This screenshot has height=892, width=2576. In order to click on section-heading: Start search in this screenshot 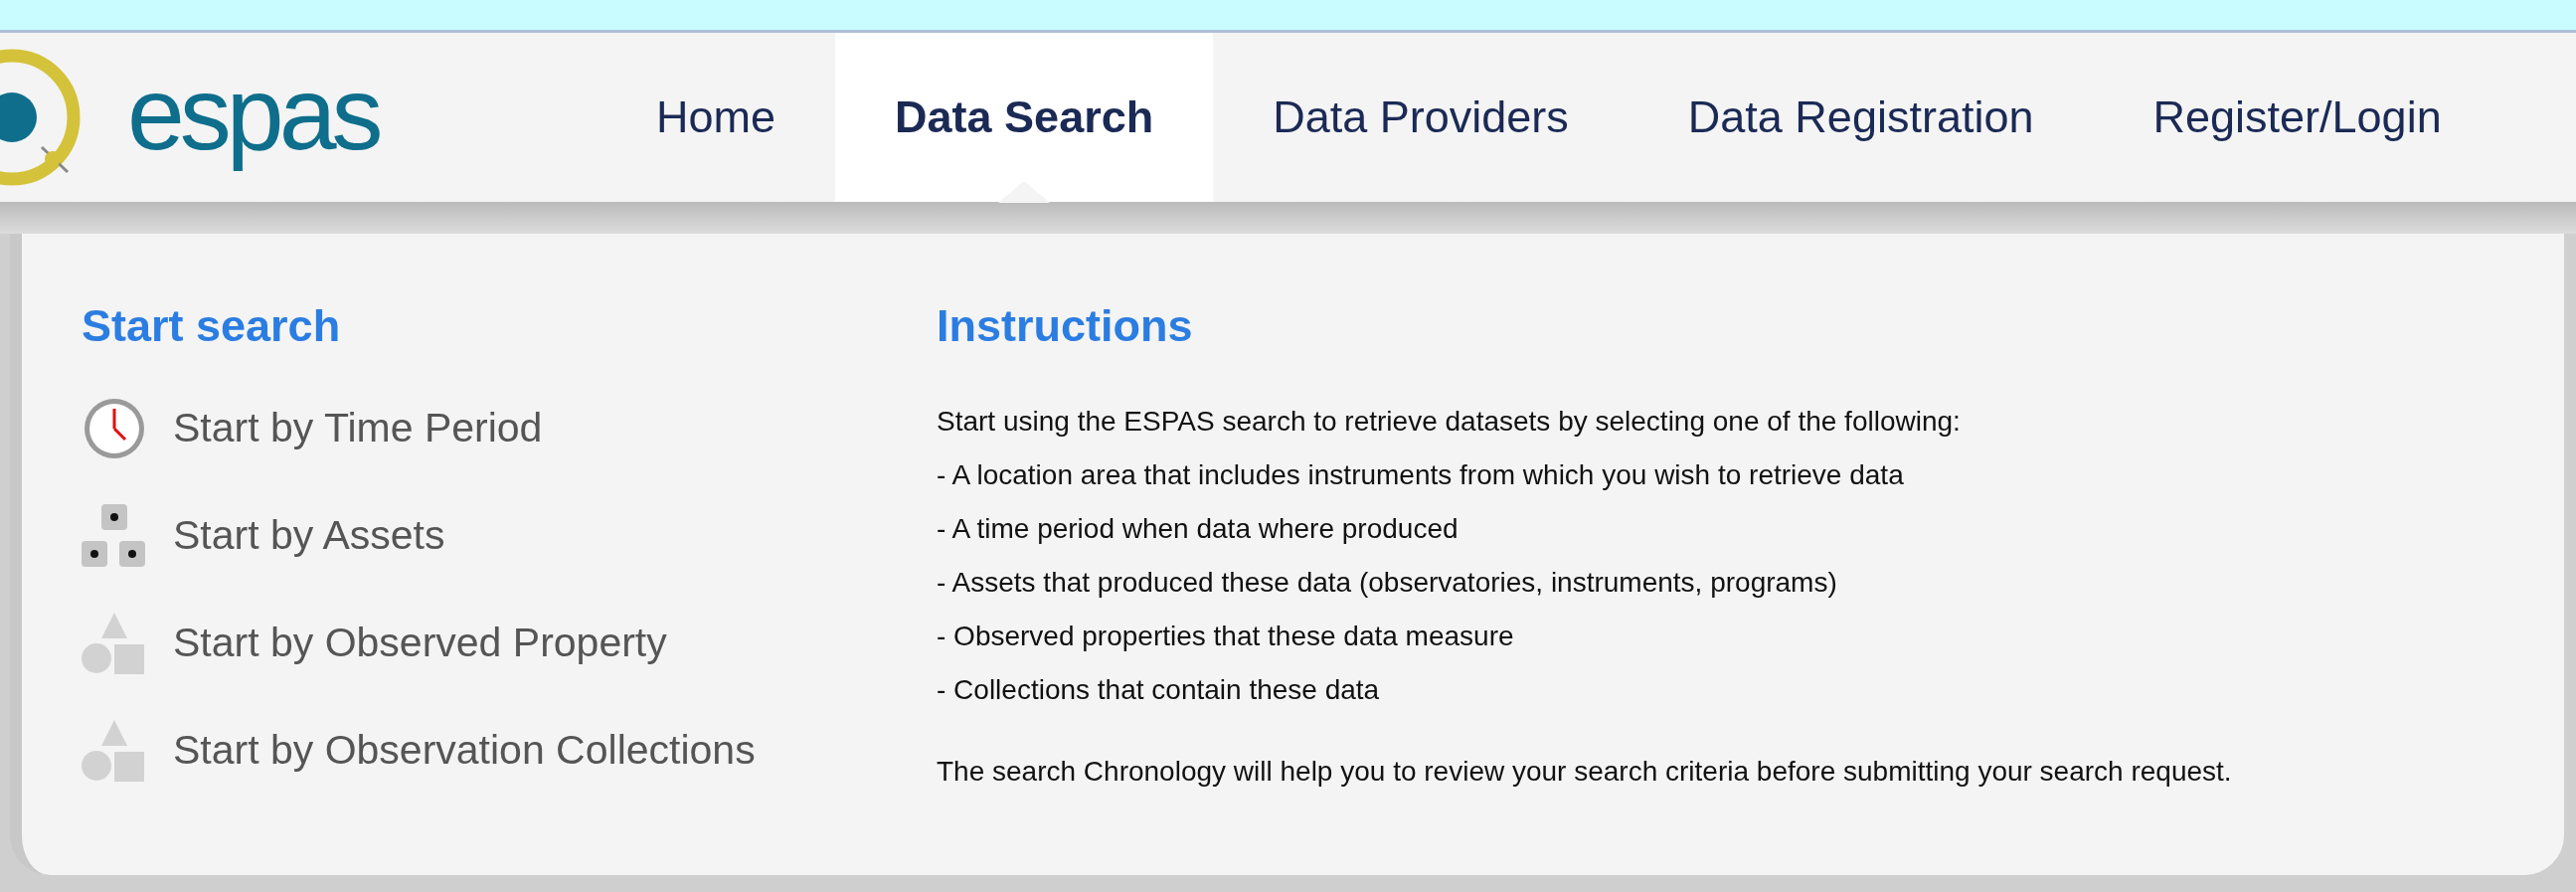, I will do `click(212, 326)`.